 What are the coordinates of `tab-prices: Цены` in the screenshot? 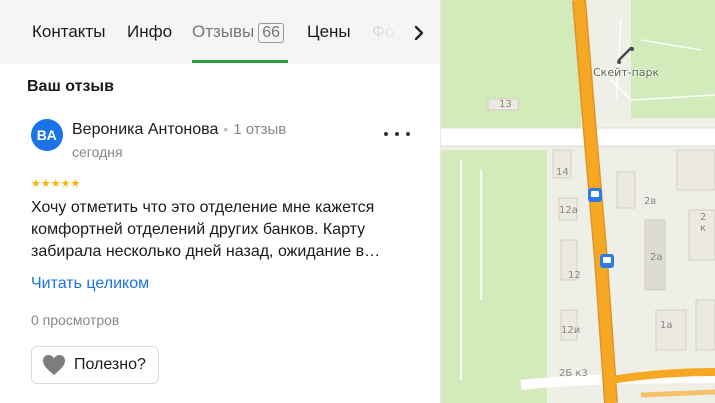 It's located at (329, 32).